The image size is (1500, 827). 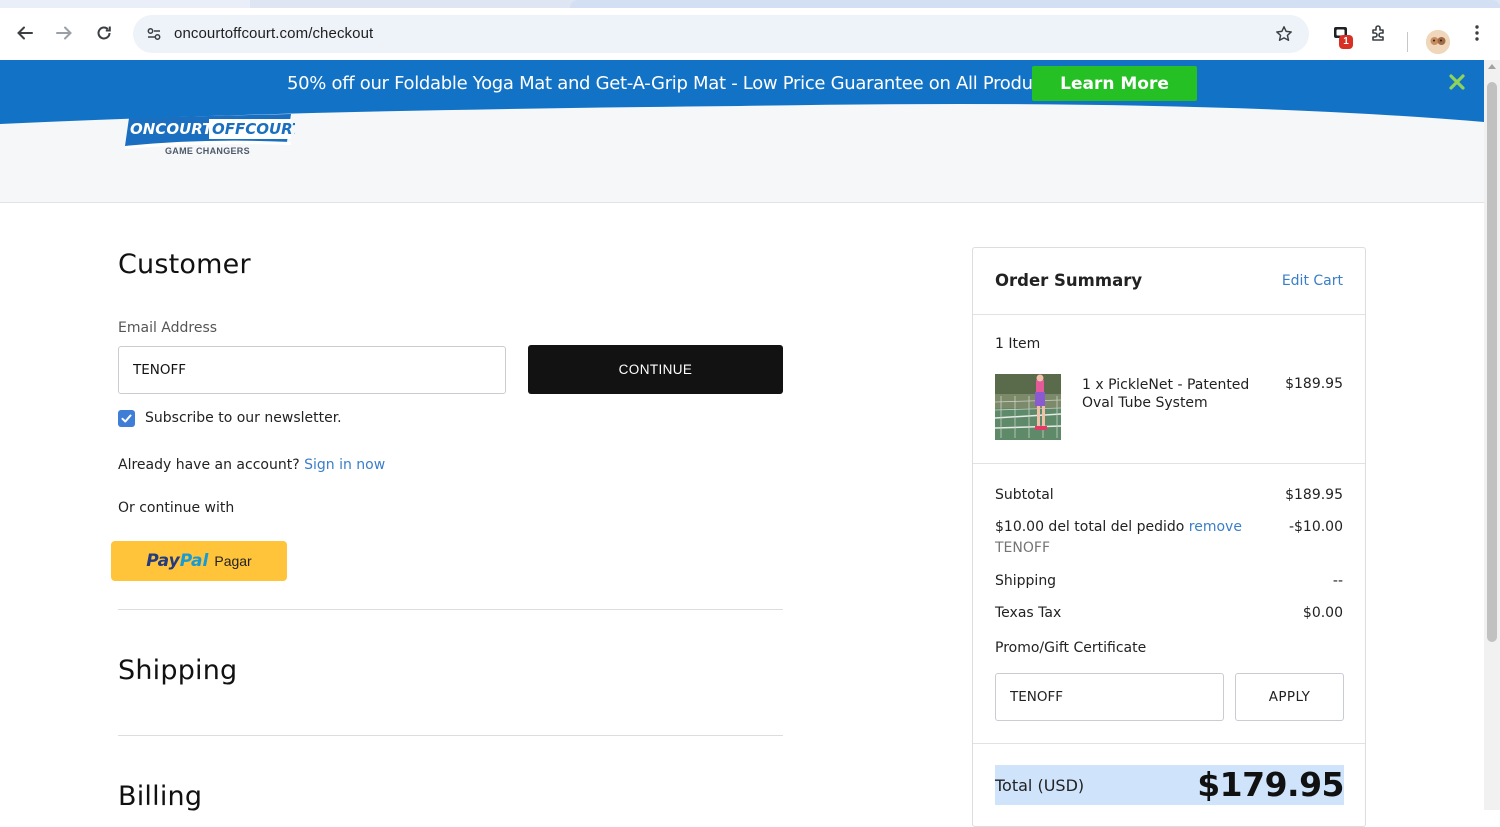 What do you see at coordinates (1457, 82) in the screenshot?
I see `close-x-icon` at bounding box center [1457, 82].